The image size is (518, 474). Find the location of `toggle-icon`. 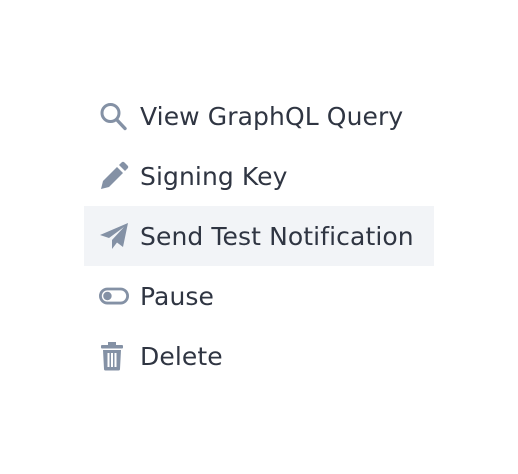

toggle-icon is located at coordinates (114, 296).